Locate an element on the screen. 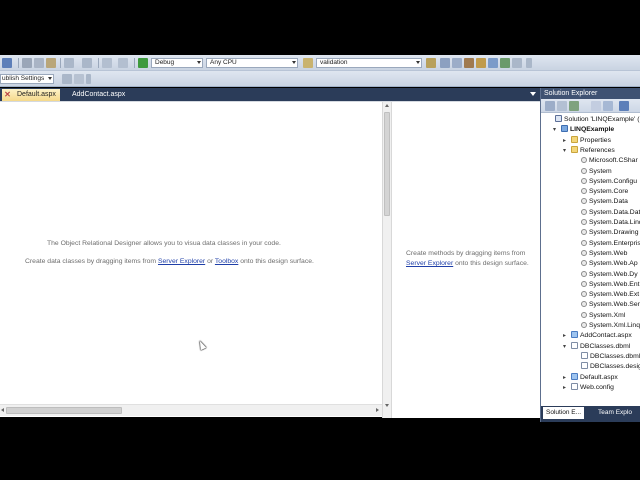  tree-node: System.Xml.Linq is located at coordinates (610, 326).